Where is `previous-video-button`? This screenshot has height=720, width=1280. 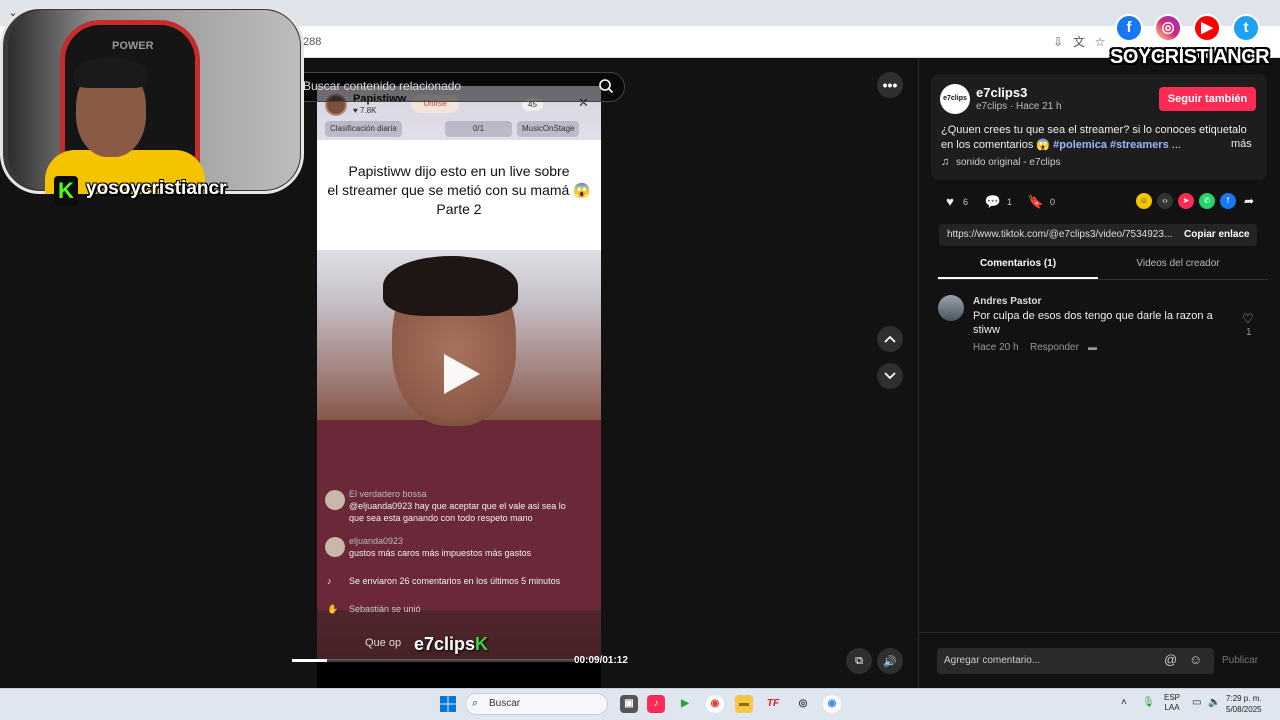 previous-video-button is located at coordinates (890, 339).